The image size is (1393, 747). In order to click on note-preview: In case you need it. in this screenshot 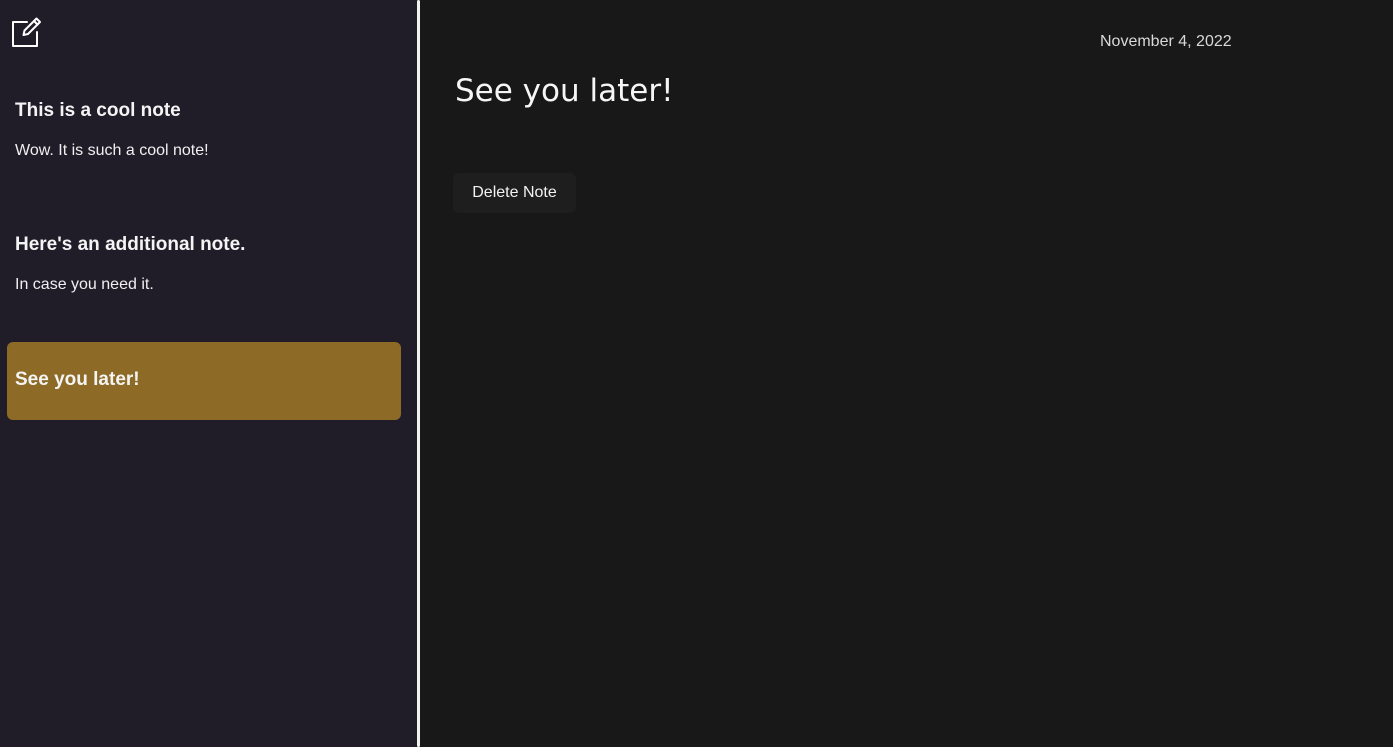, I will do `click(84, 284)`.